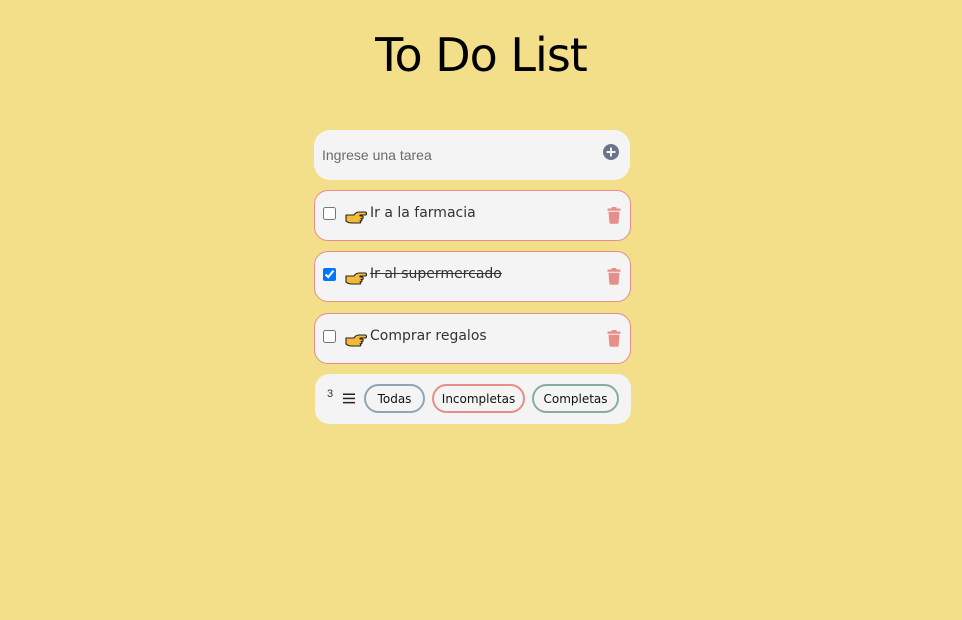 The height and width of the screenshot is (620, 962). Describe the element at coordinates (611, 152) in the screenshot. I see `add-task-icon` at that location.